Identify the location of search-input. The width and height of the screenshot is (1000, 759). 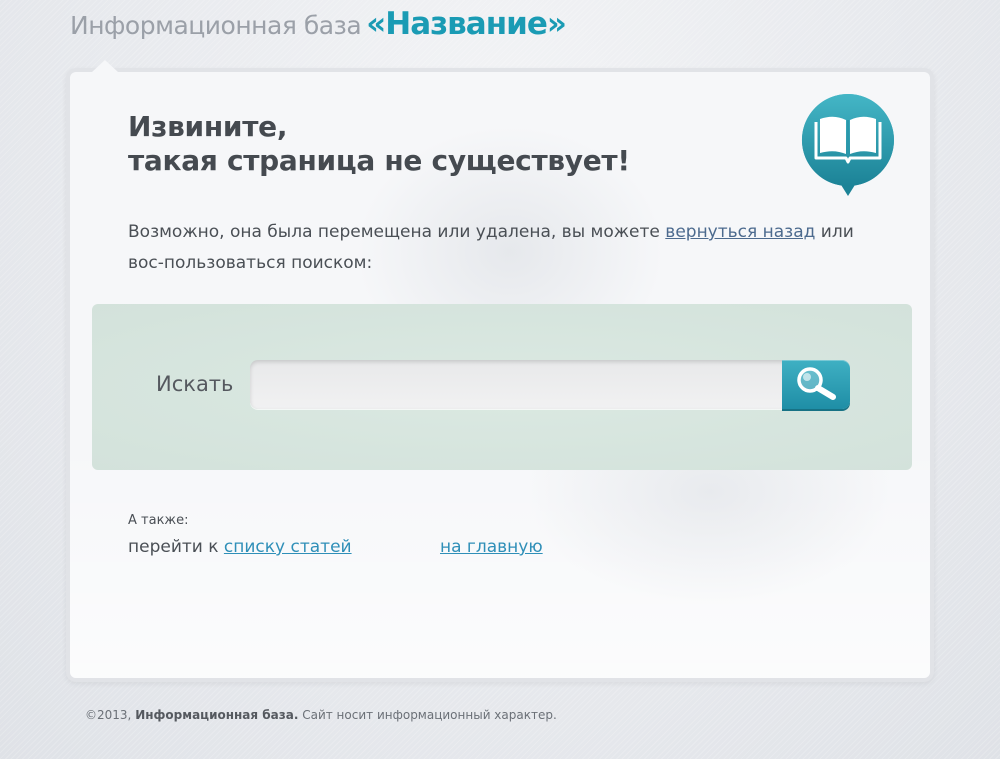
(520, 384).